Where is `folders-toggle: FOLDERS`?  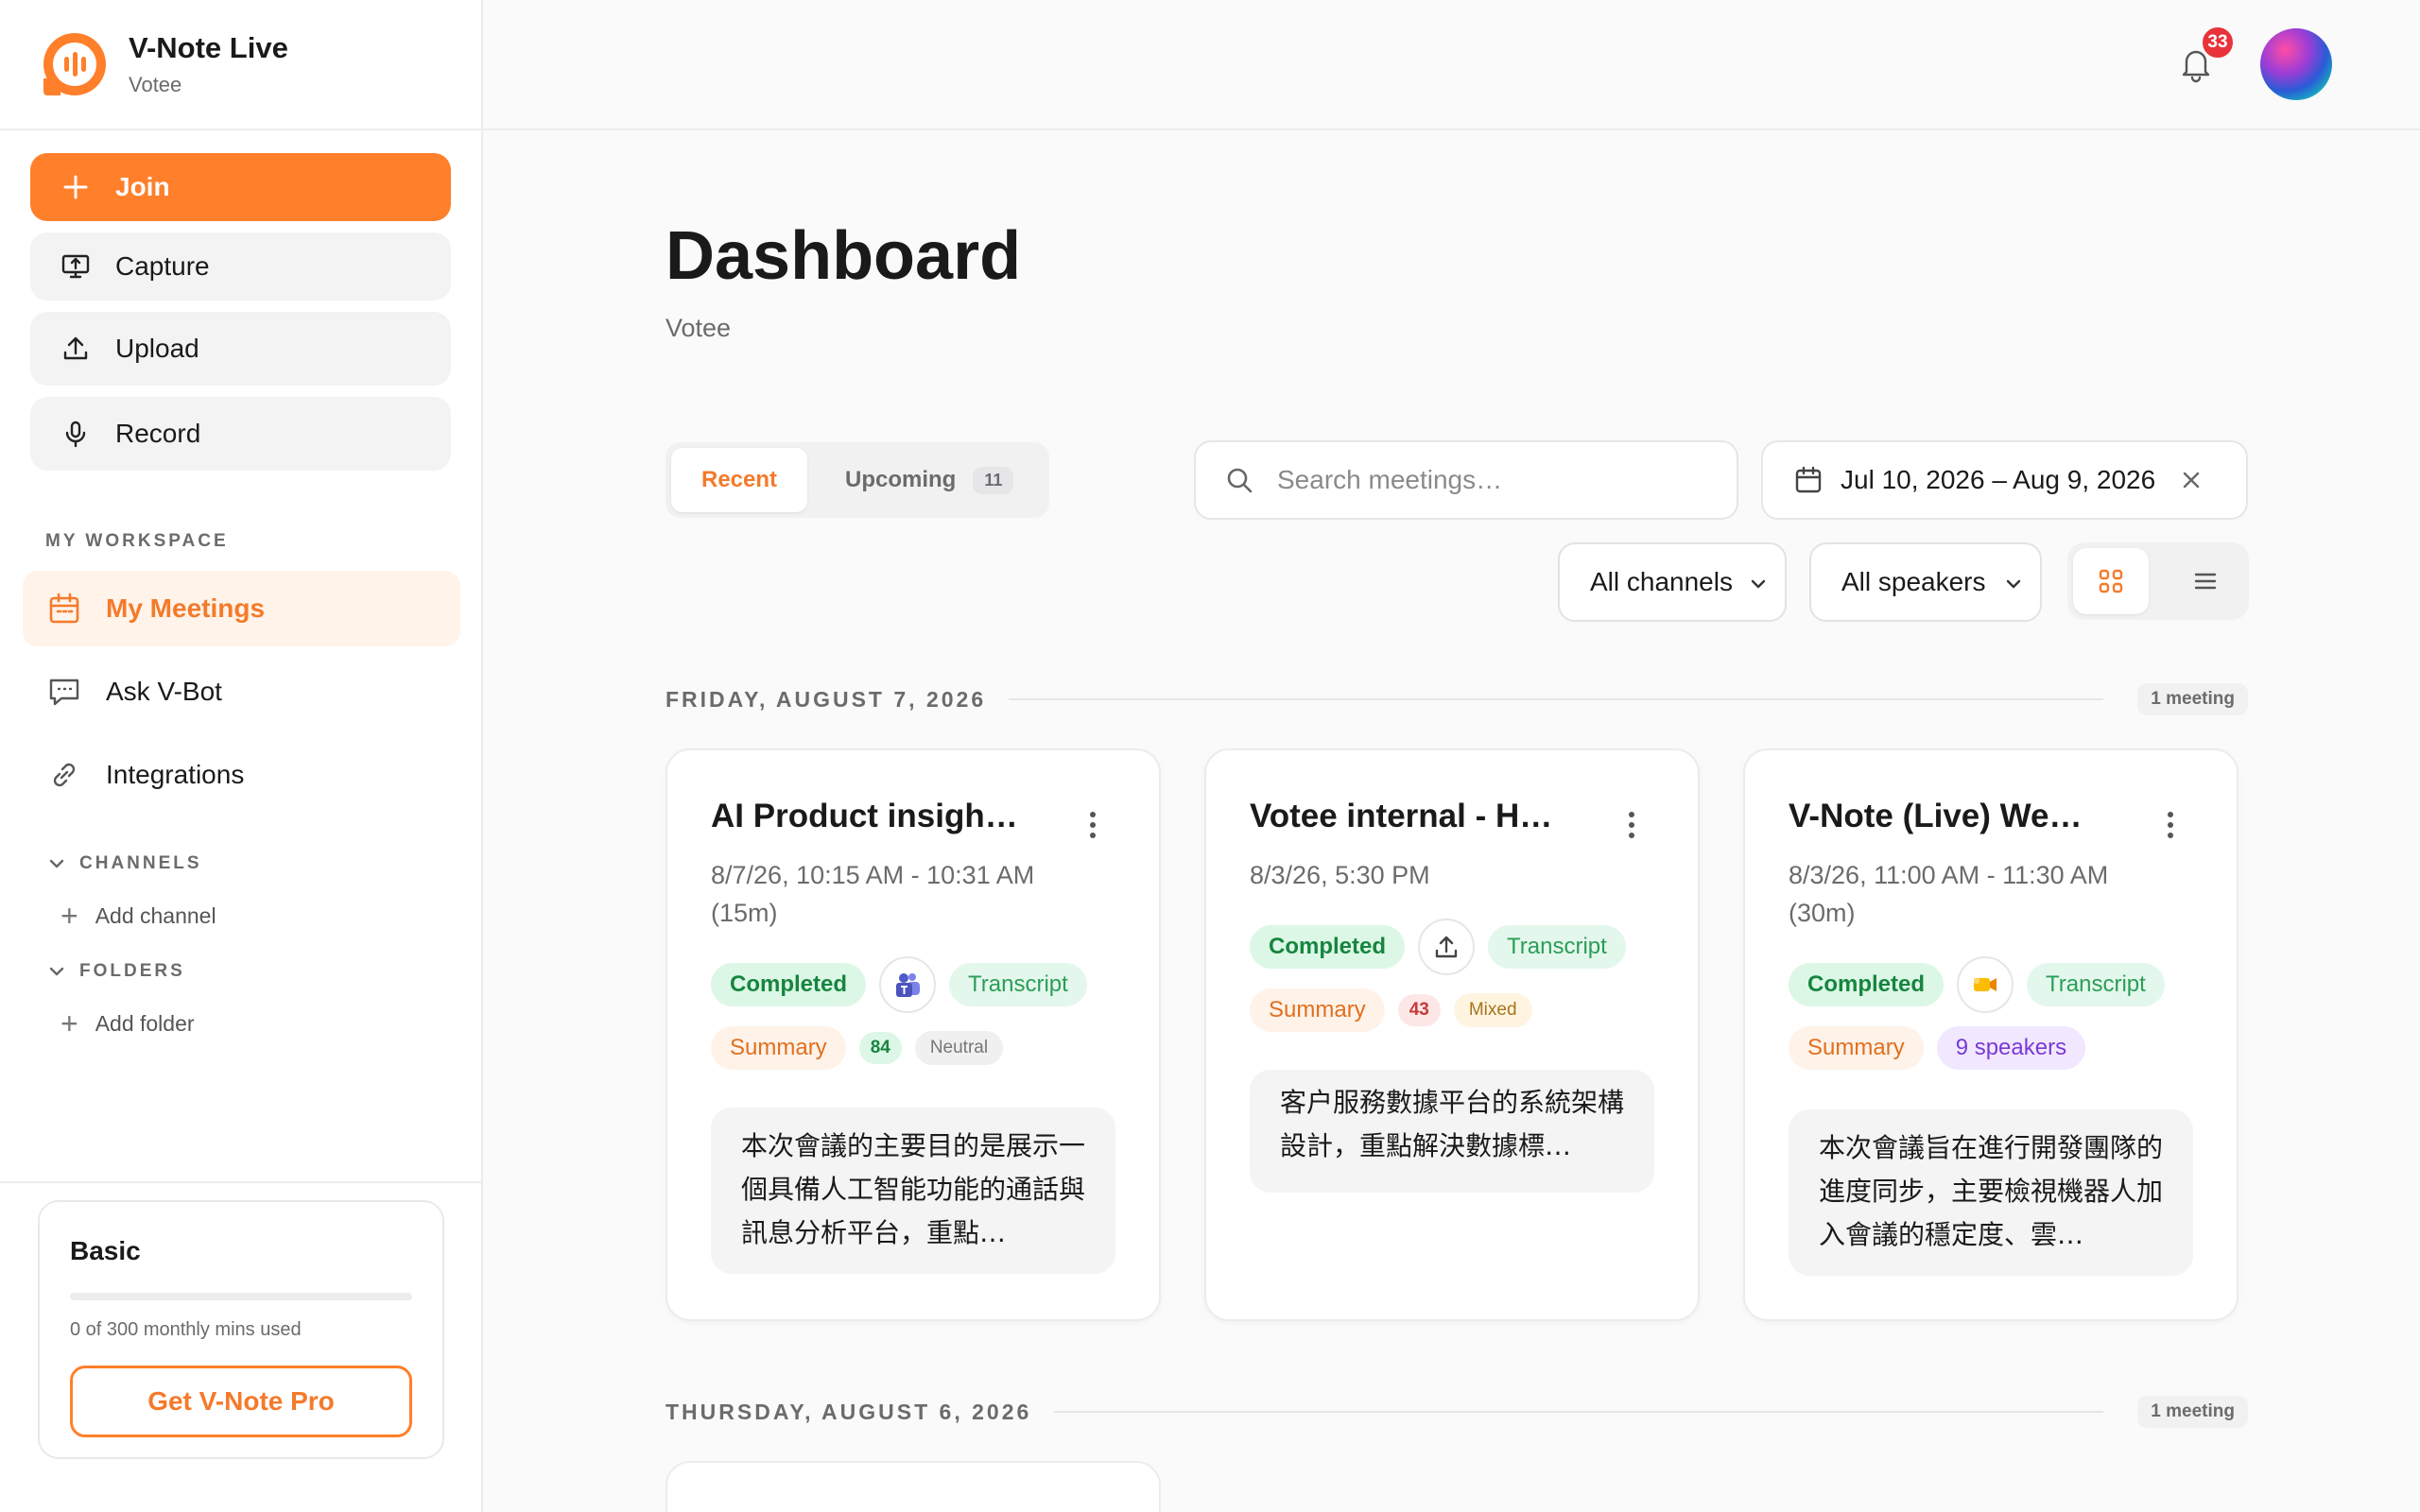 folders-toggle: FOLDERS is located at coordinates (242, 971).